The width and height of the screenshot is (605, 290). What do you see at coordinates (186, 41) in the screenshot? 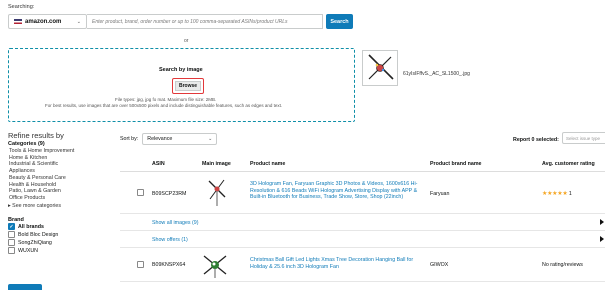
I see `or-separator: or` at bounding box center [186, 41].